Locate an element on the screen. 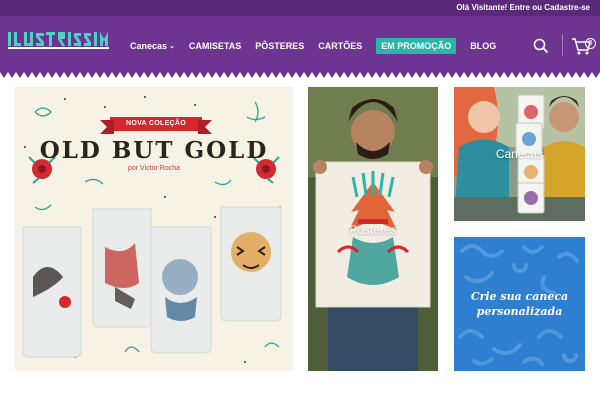 The height and width of the screenshot is (400, 600). top-bar: Olá Visitante! Entre ou Cadastre-se is located at coordinates (300, 8).